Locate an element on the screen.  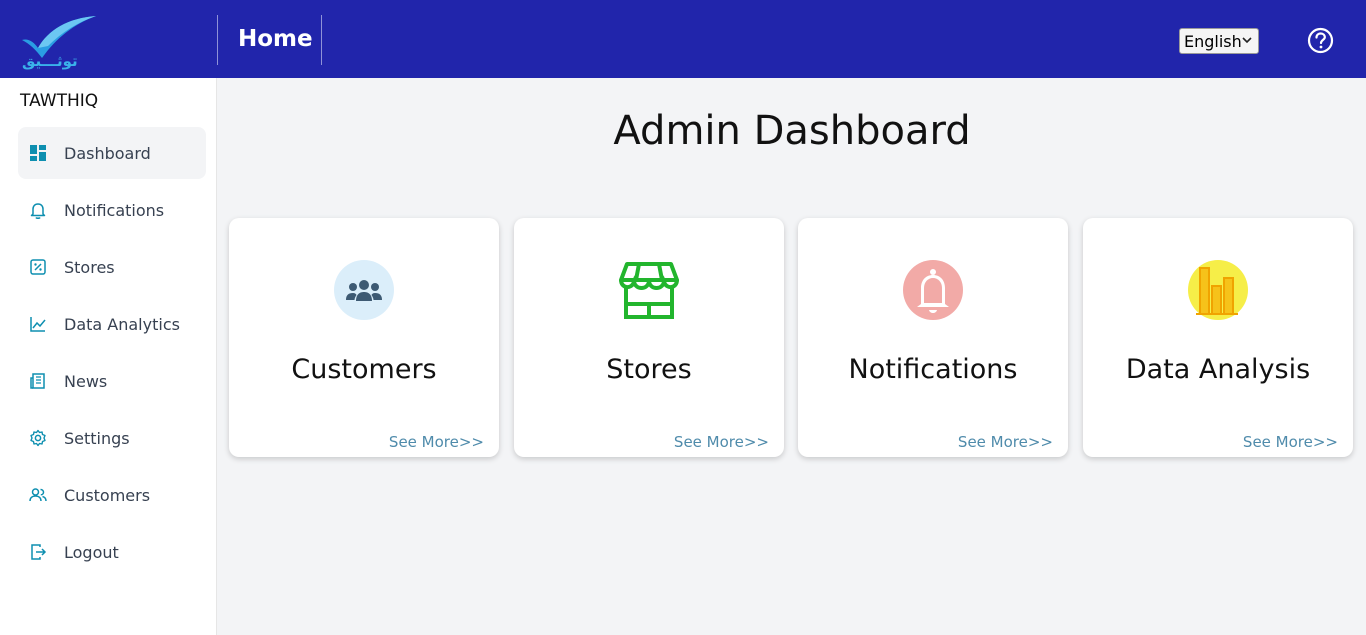
card-title: Stores is located at coordinates (649, 369).